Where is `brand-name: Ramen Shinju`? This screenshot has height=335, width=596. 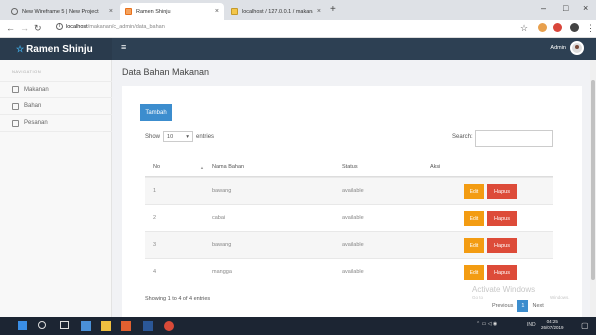
brand-name: Ramen Shinju is located at coordinates (59, 49).